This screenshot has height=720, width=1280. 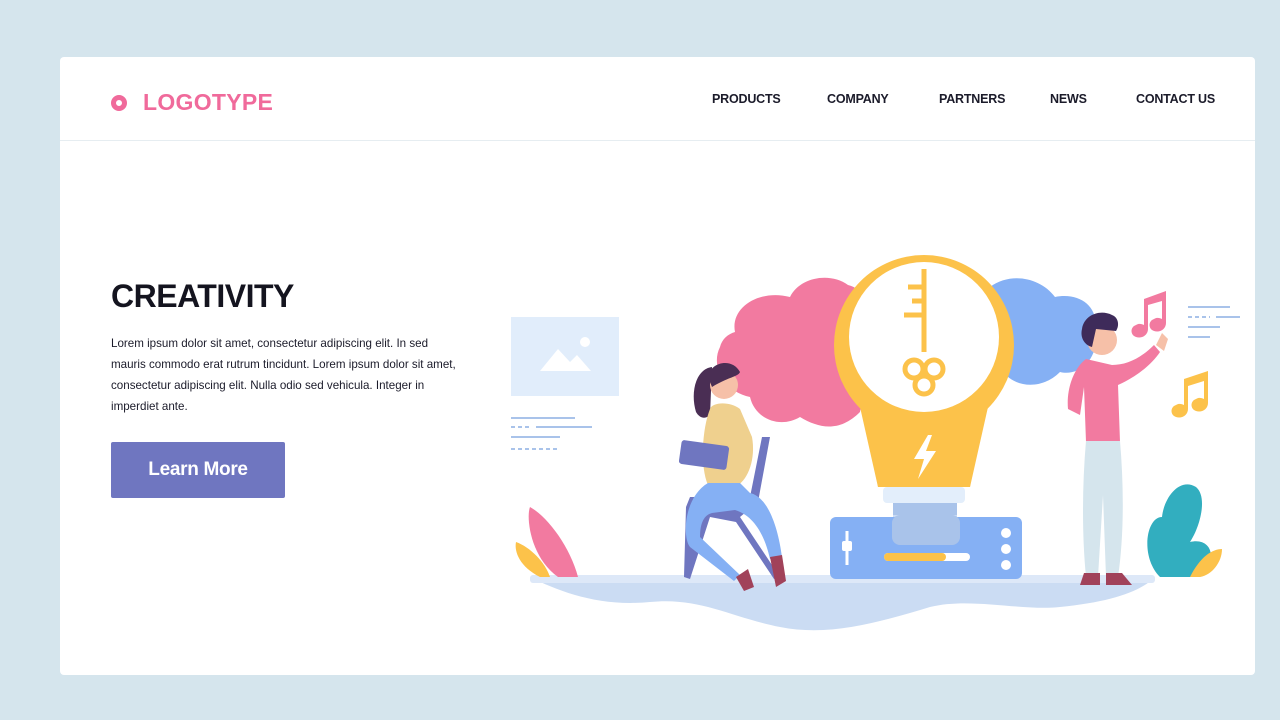 I want to click on logo-ring-icon, so click(x=119, y=102).